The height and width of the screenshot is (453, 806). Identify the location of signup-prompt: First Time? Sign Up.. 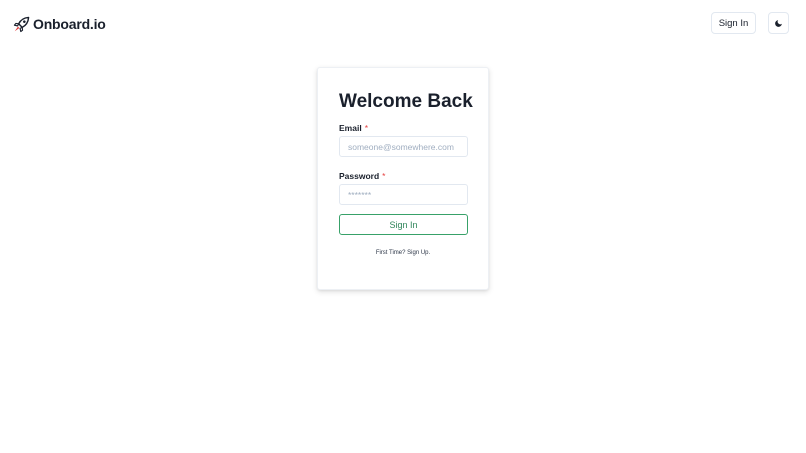
(403, 253).